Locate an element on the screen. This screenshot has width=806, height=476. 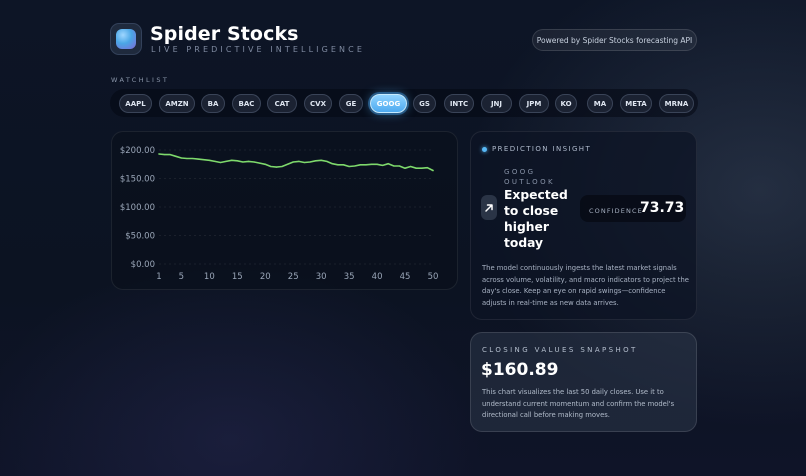
snapshot-value: $160.89 is located at coordinates (520, 370).